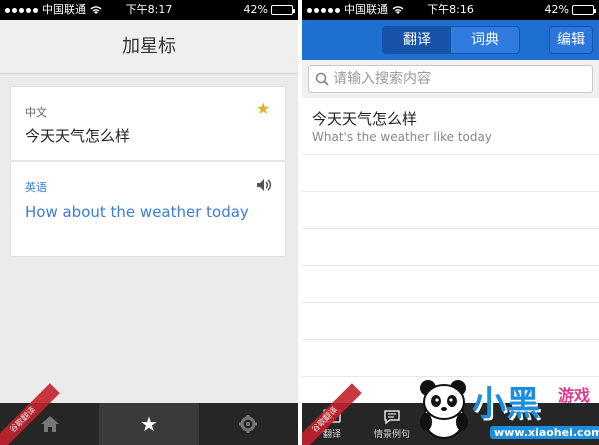 This screenshot has height=445, width=599. Describe the element at coordinates (460, 79) in the screenshot. I see `search-input` at that location.